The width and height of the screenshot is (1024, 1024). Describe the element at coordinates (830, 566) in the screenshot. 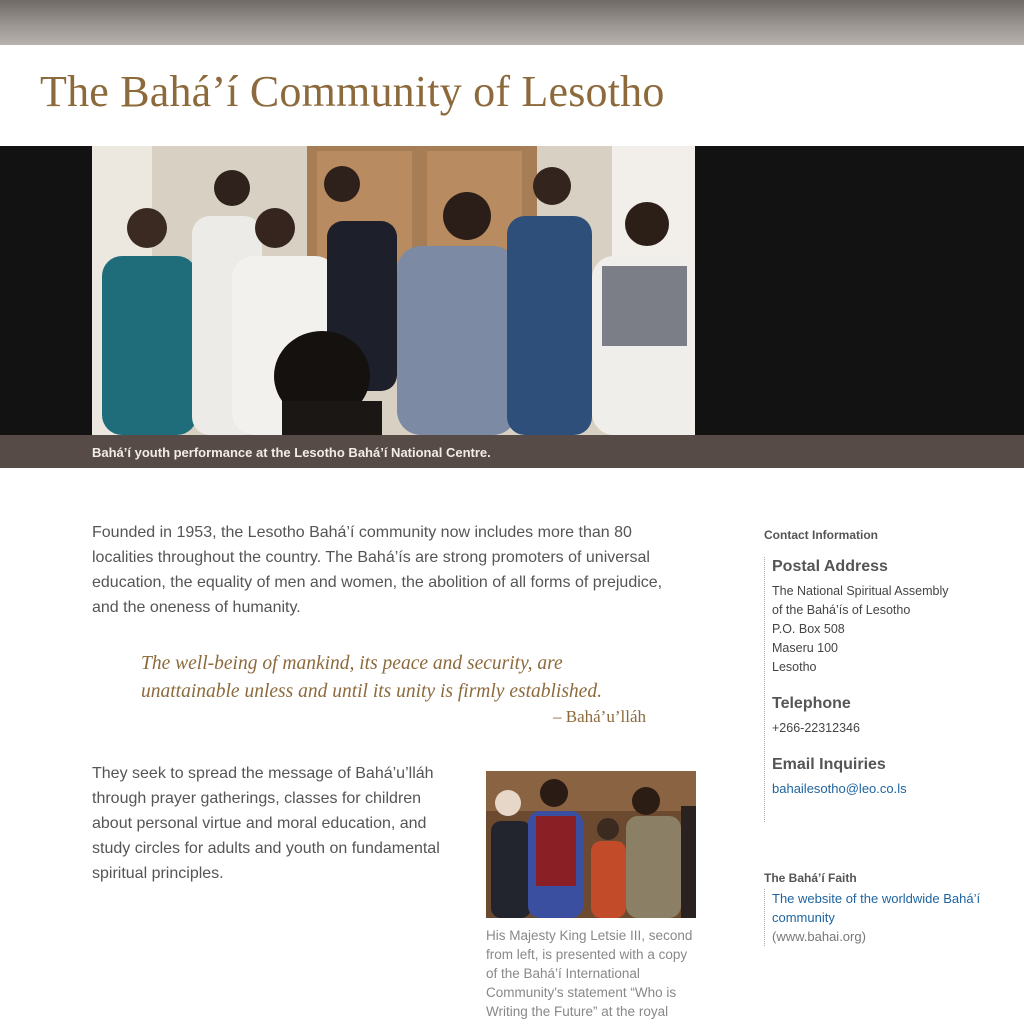

I see `postal-title: Postal Address` at that location.